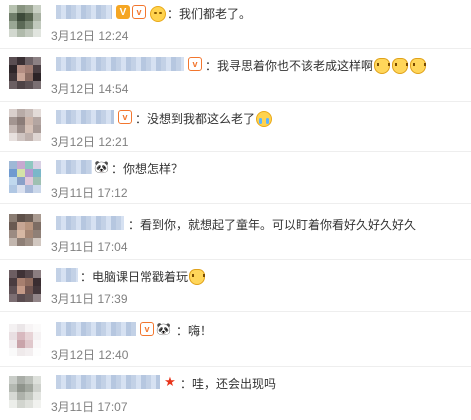 The height and width of the screenshot is (420, 471). Describe the element at coordinates (316, 65) in the screenshot. I see `comment-text: ：我寻思着你也不该老成这样啊` at that location.